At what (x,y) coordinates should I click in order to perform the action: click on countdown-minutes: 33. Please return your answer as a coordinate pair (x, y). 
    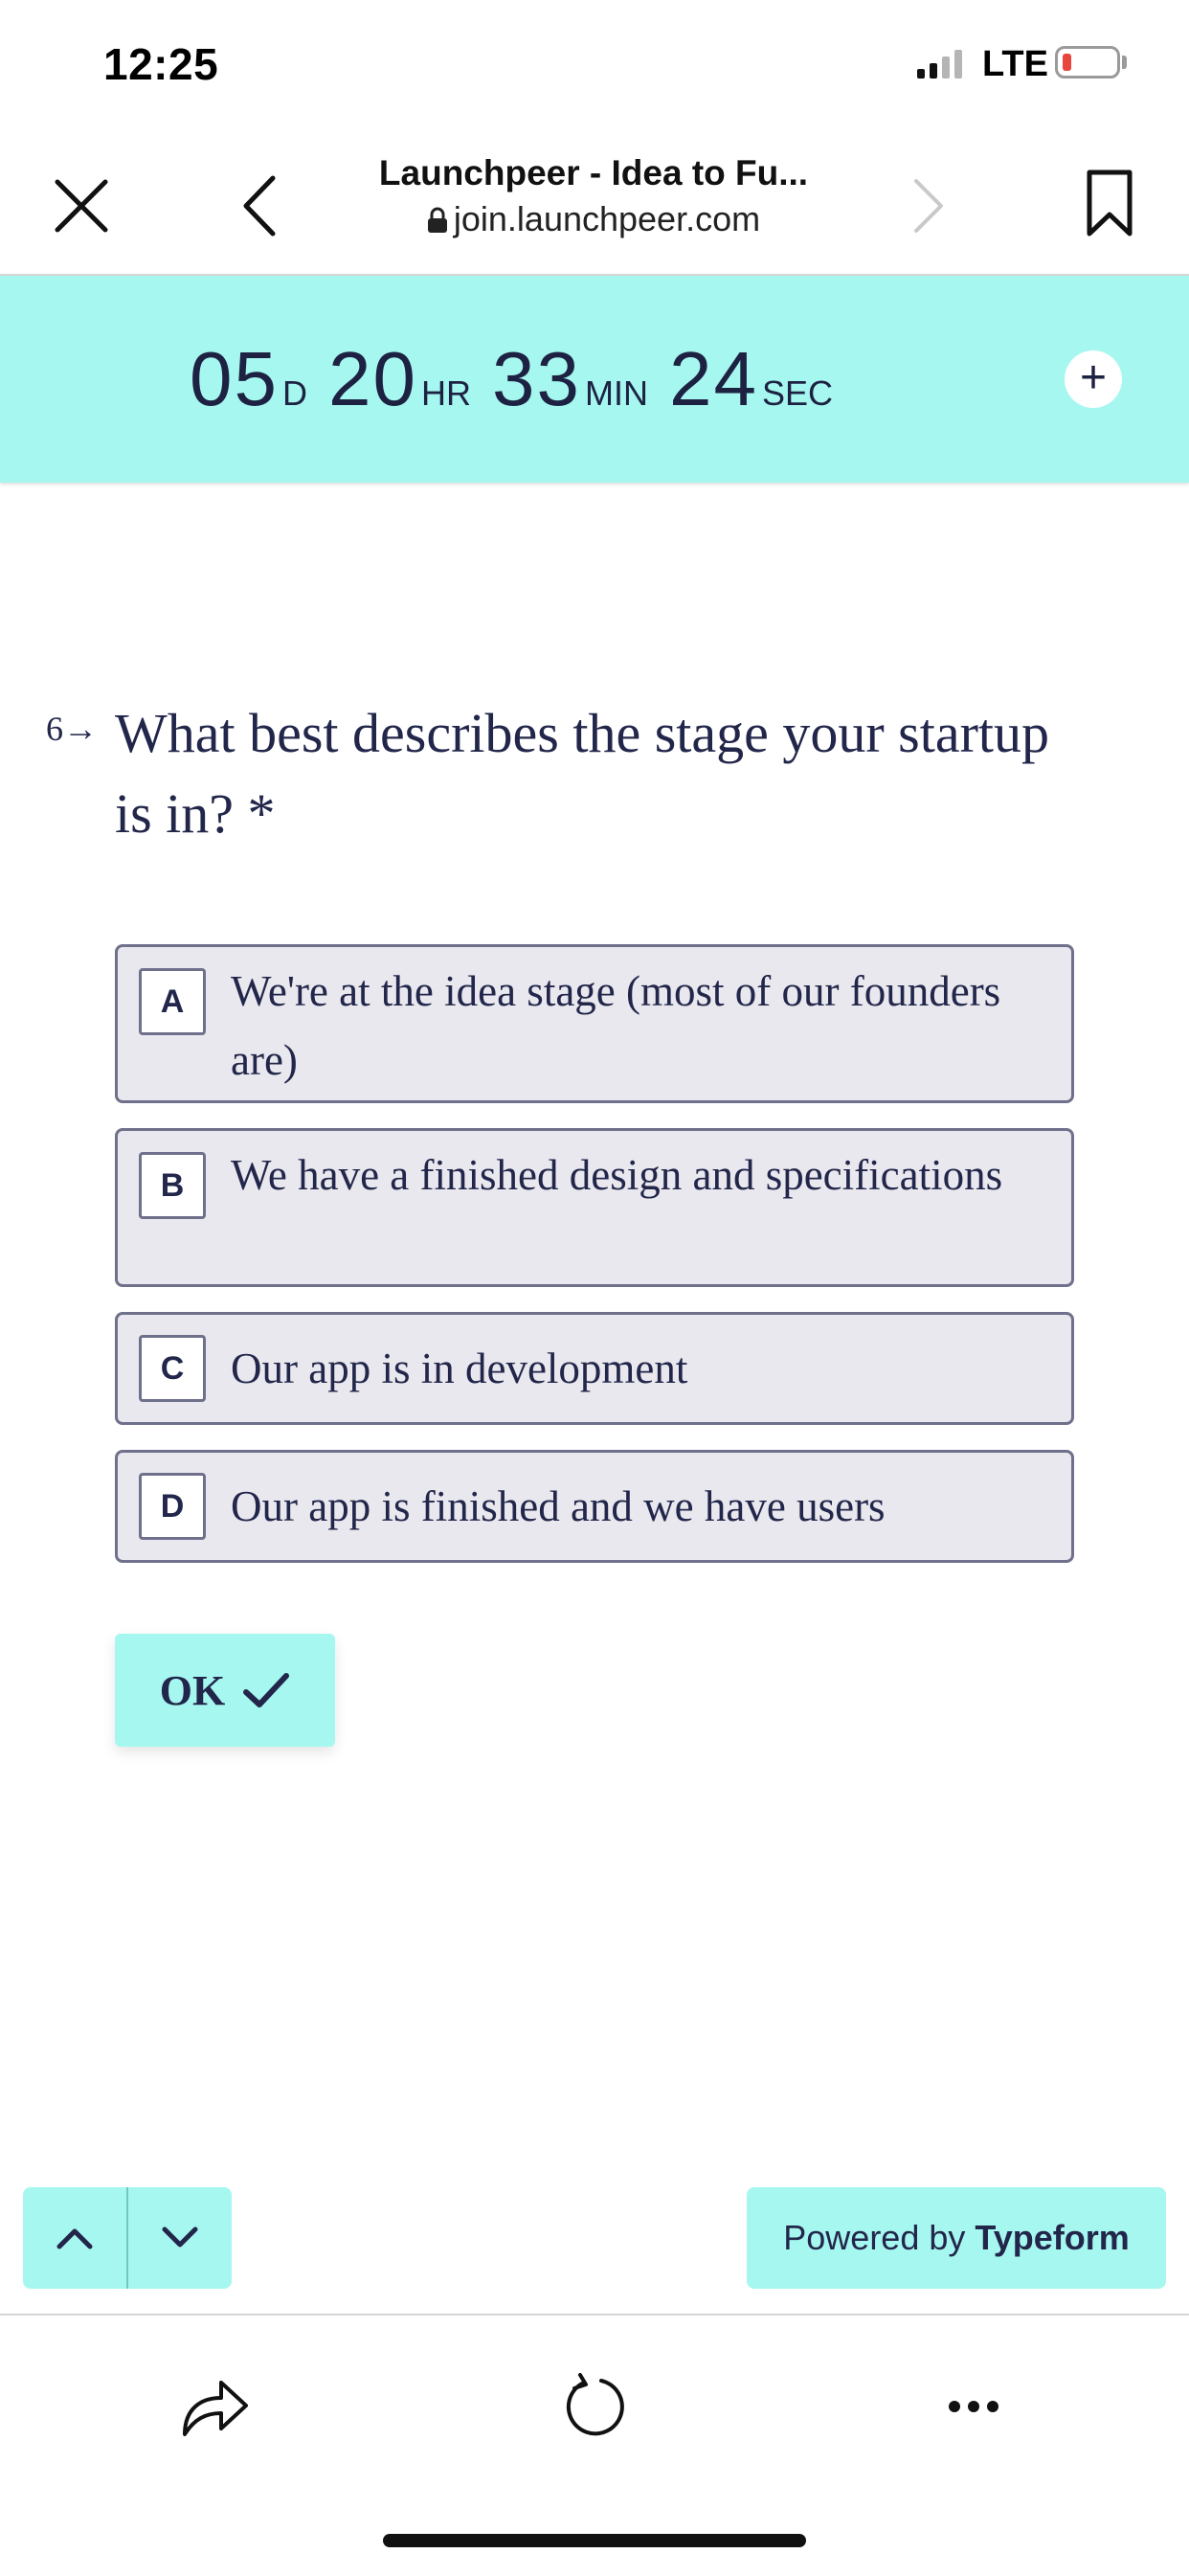
    Looking at the image, I should click on (536, 378).